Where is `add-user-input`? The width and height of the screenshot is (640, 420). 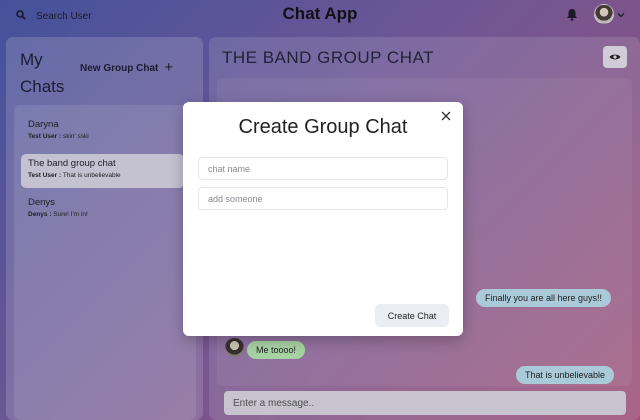 add-user-input is located at coordinates (323, 198).